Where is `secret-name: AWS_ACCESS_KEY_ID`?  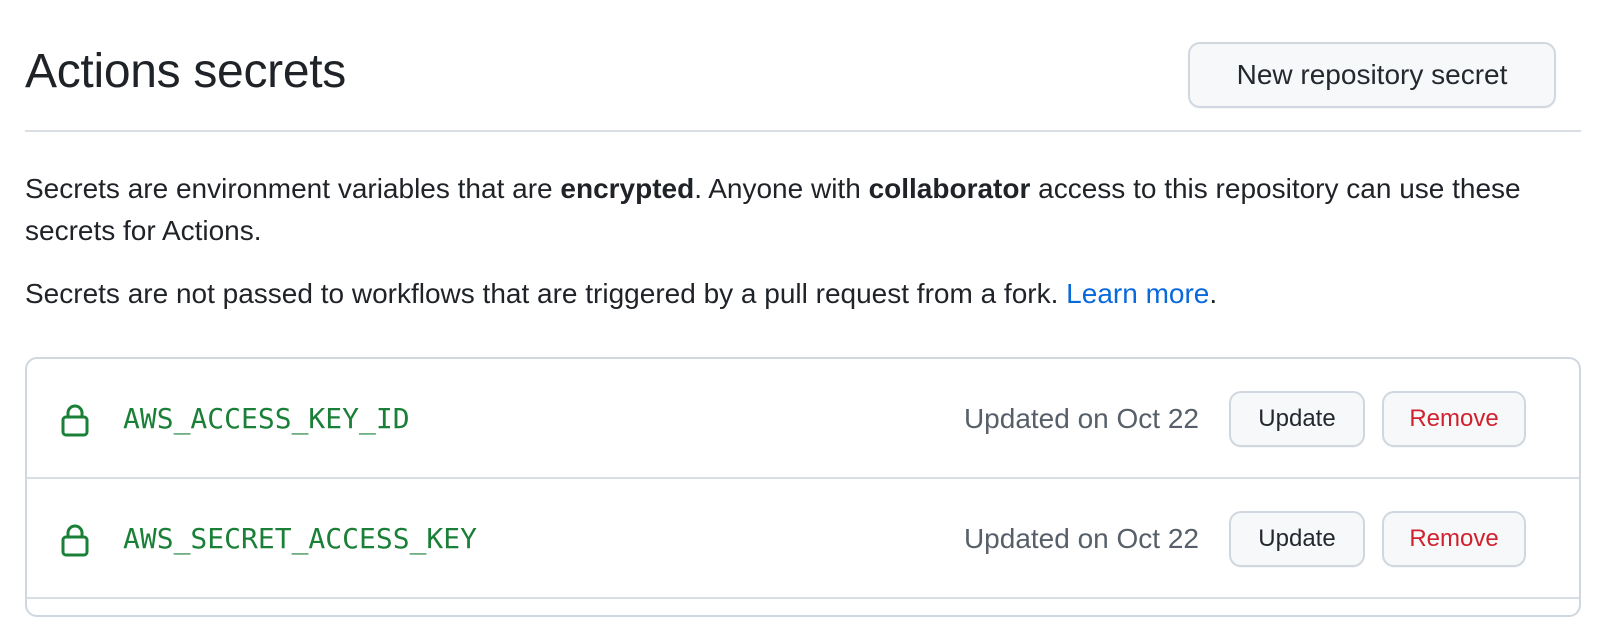
secret-name: AWS_ACCESS_KEY_ID is located at coordinates (266, 418).